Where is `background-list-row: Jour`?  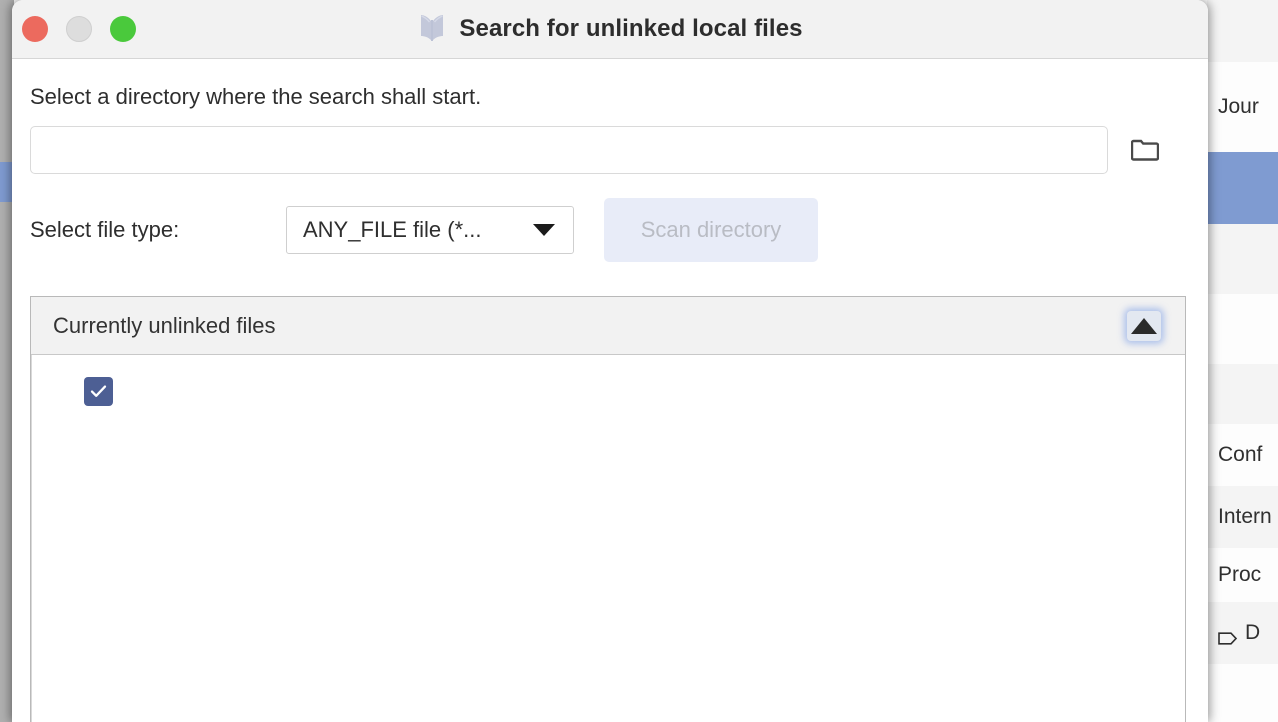 background-list-row: Jour is located at coordinates (1242, 107).